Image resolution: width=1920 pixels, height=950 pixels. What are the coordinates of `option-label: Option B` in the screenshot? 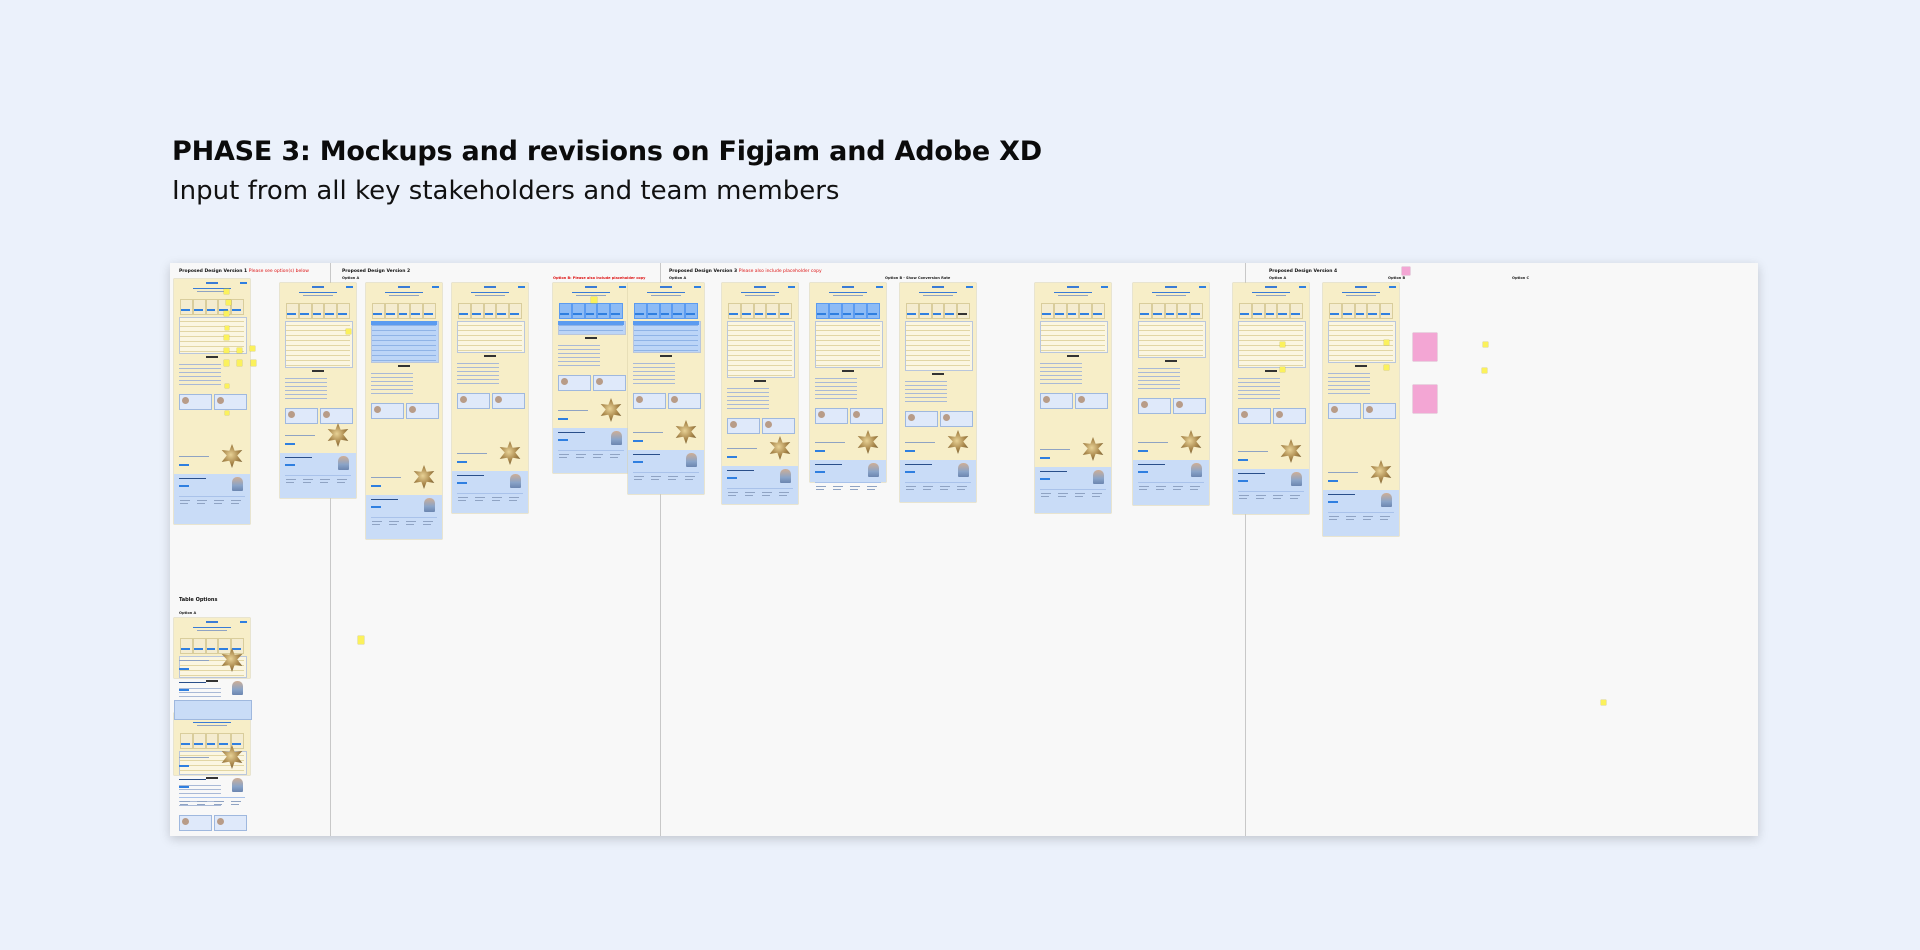 It's located at (1397, 278).